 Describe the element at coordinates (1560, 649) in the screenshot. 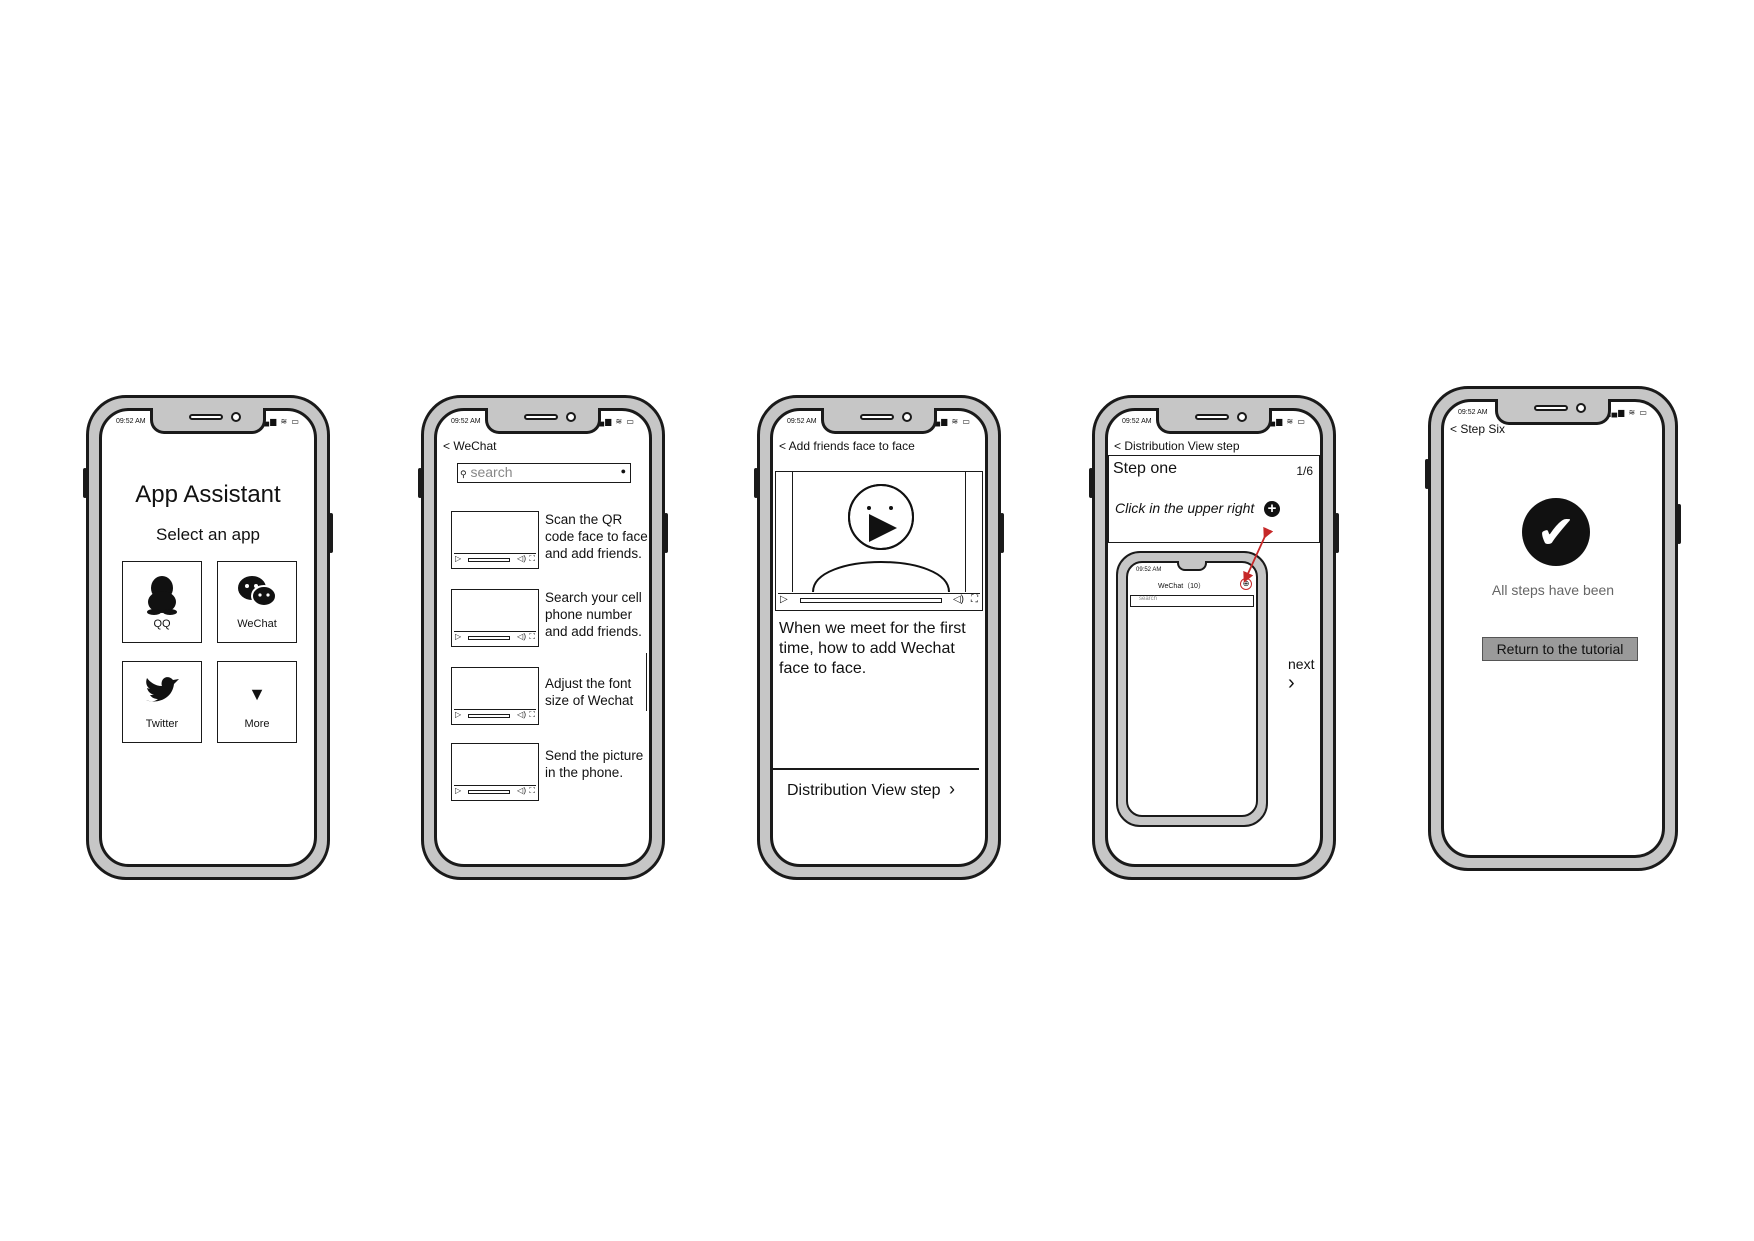

I see `return-to-tutorial-button: Return to the tutorial` at that location.